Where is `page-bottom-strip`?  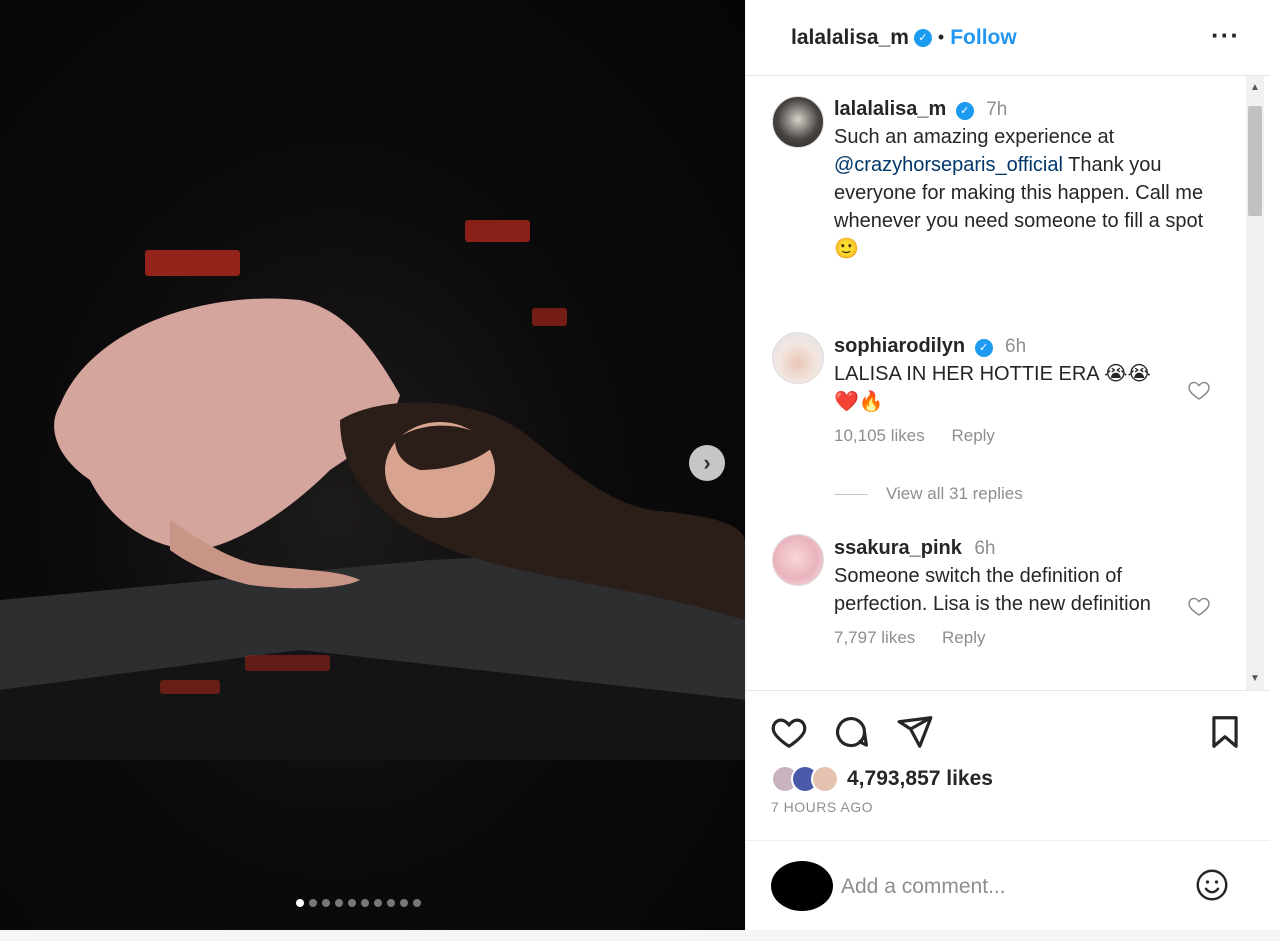 page-bottom-strip is located at coordinates (640, 935).